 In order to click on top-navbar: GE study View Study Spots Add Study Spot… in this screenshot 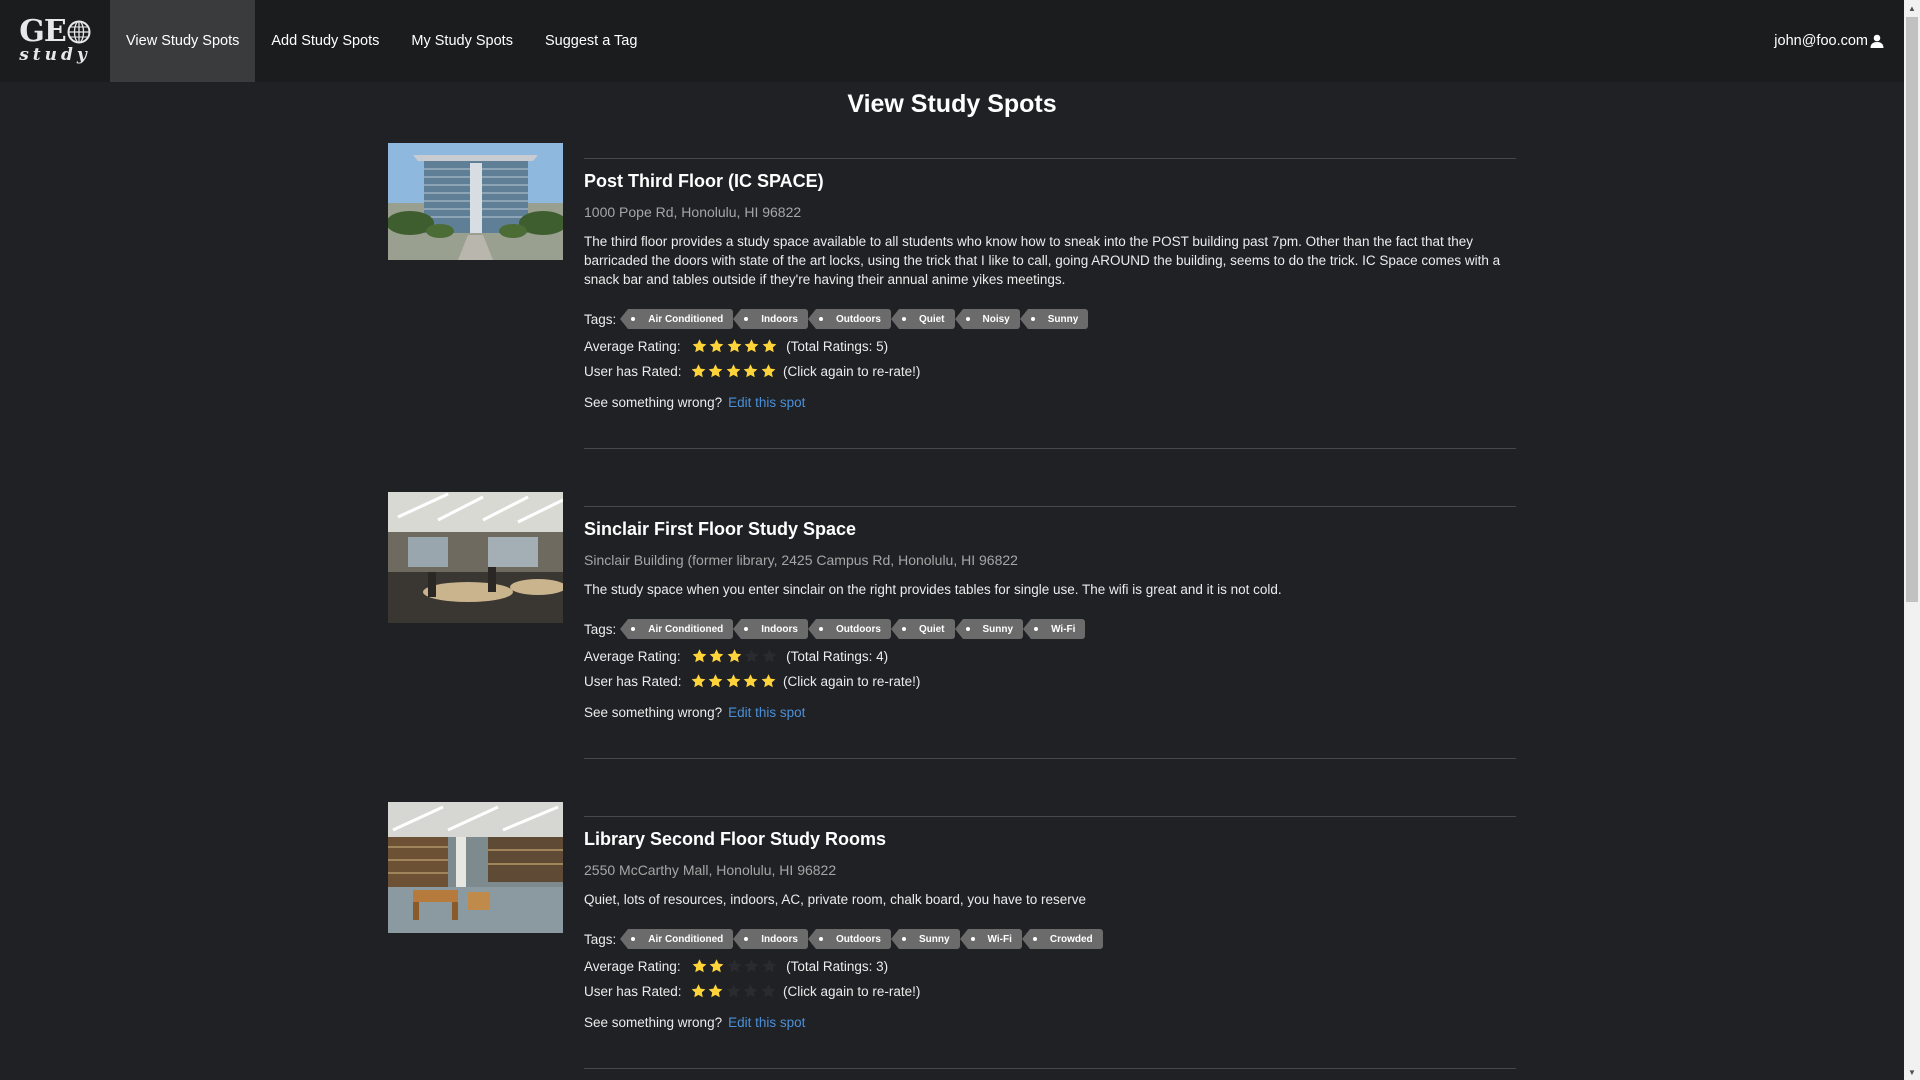, I will do `click(952, 41)`.